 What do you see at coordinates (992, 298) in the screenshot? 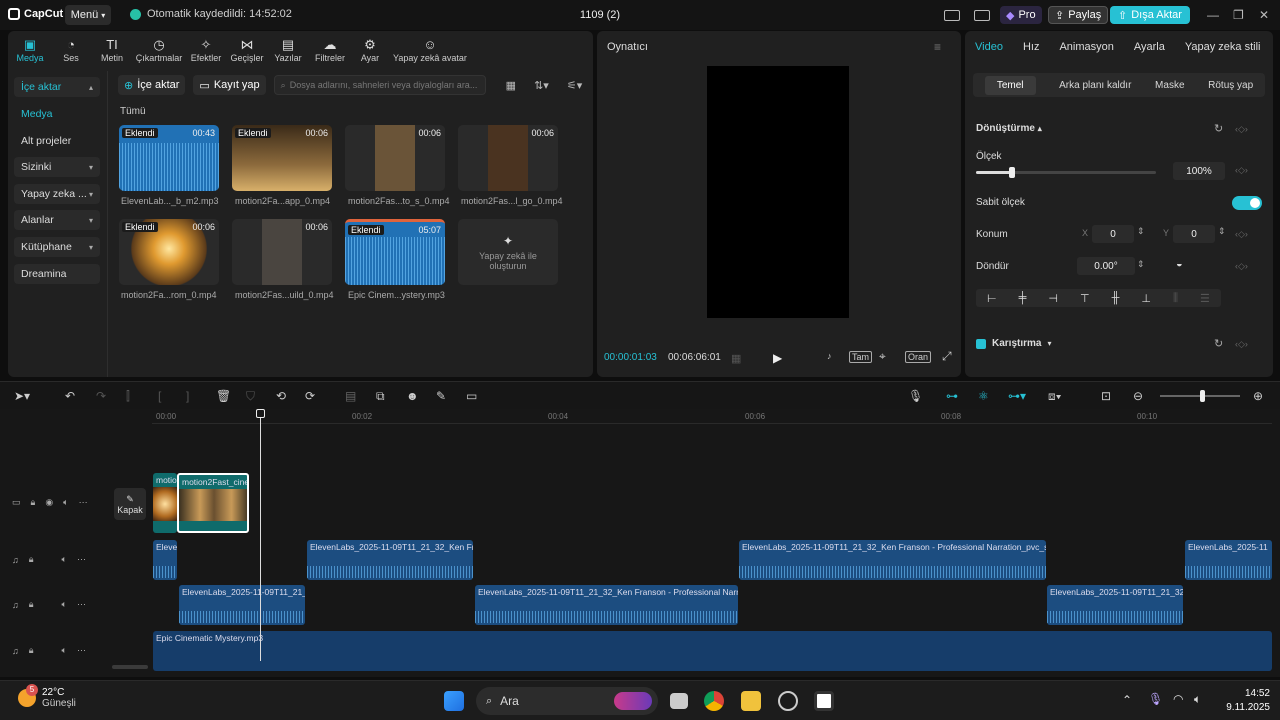
I see `align-left-icon: ⊢` at bounding box center [992, 298].